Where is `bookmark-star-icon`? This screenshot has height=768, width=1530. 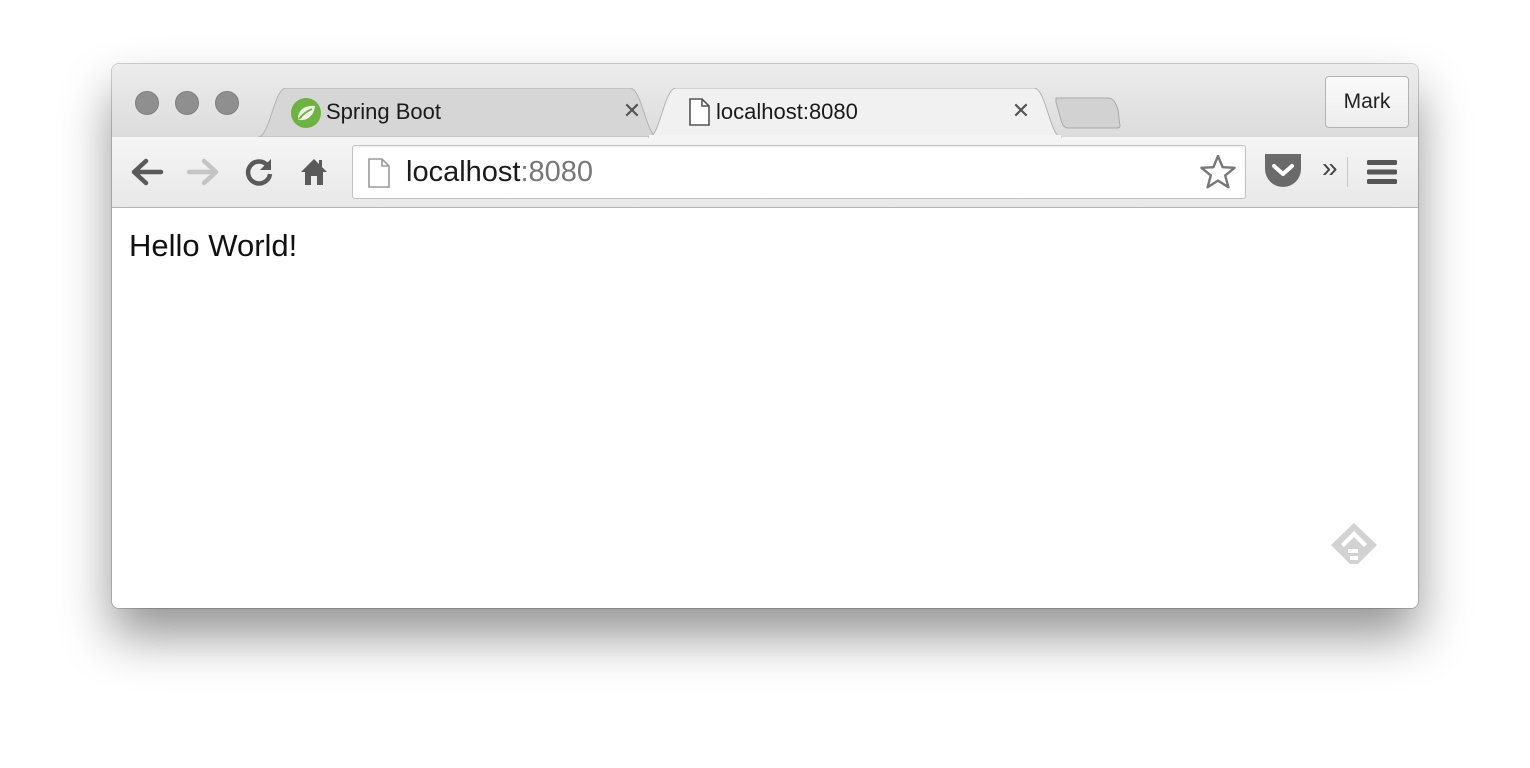
bookmark-star-icon is located at coordinates (1218, 174).